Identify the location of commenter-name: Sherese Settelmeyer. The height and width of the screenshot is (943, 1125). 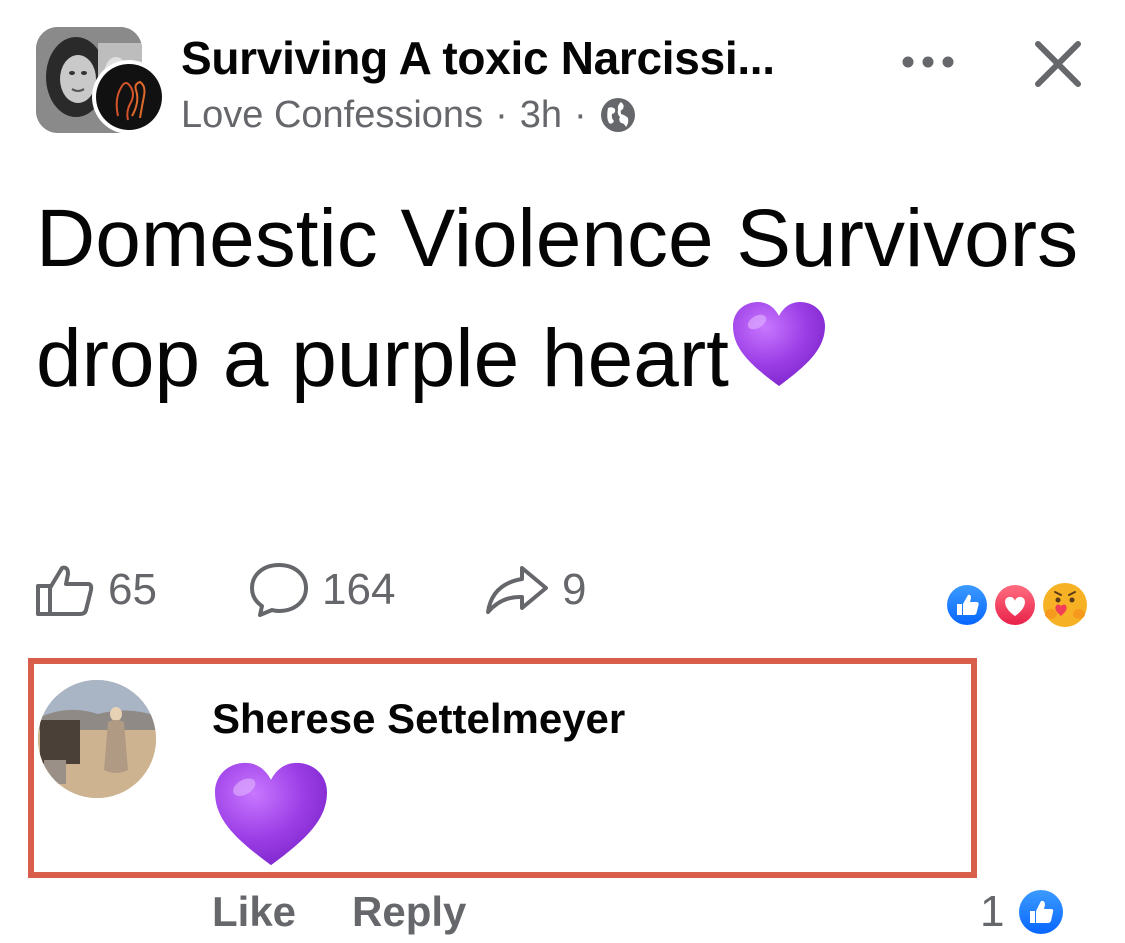
(418, 719).